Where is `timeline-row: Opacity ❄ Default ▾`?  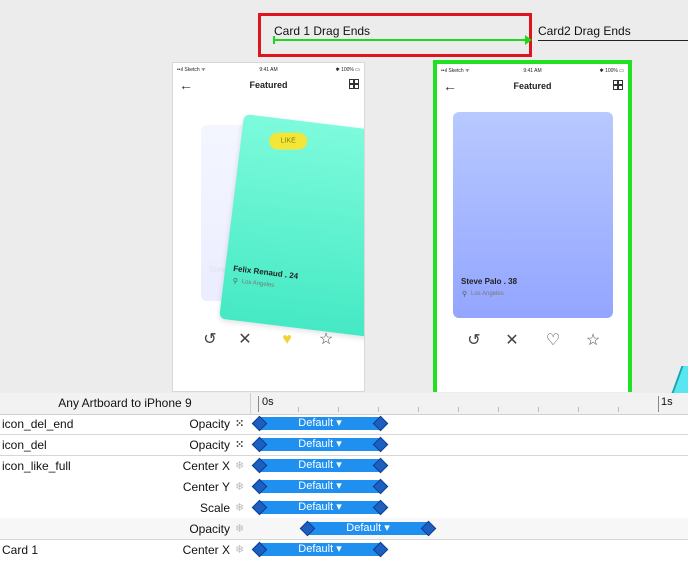
timeline-row: Opacity ❄ Default ▾ is located at coordinates (344, 528).